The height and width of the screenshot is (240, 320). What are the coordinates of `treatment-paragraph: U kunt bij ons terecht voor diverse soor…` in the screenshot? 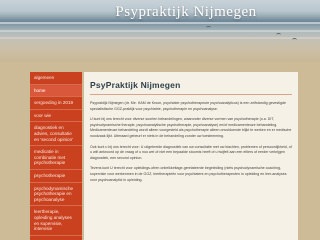 It's located at (191, 127).